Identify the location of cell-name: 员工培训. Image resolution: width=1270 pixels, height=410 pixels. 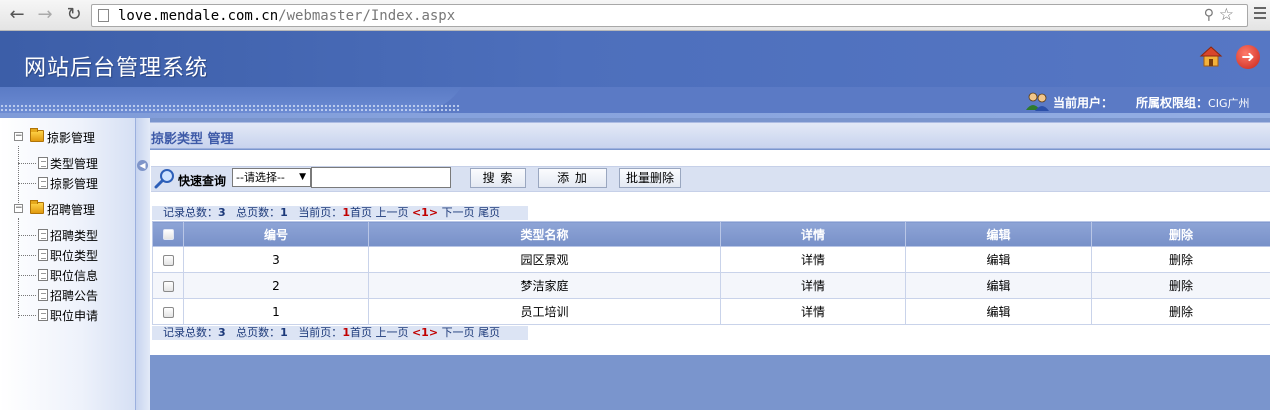
(544, 311).